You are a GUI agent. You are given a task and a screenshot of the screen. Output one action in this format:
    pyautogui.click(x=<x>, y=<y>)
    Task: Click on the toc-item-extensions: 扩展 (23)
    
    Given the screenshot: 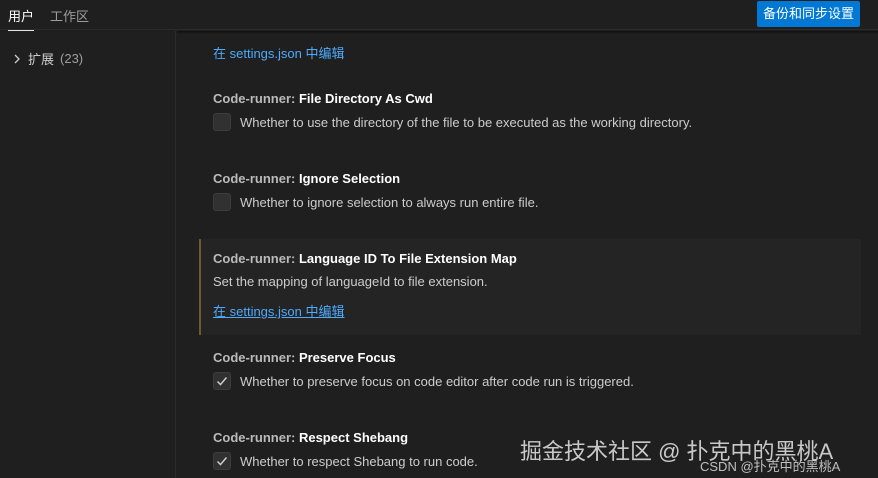 What is the action you would take?
    pyautogui.click(x=47, y=58)
    